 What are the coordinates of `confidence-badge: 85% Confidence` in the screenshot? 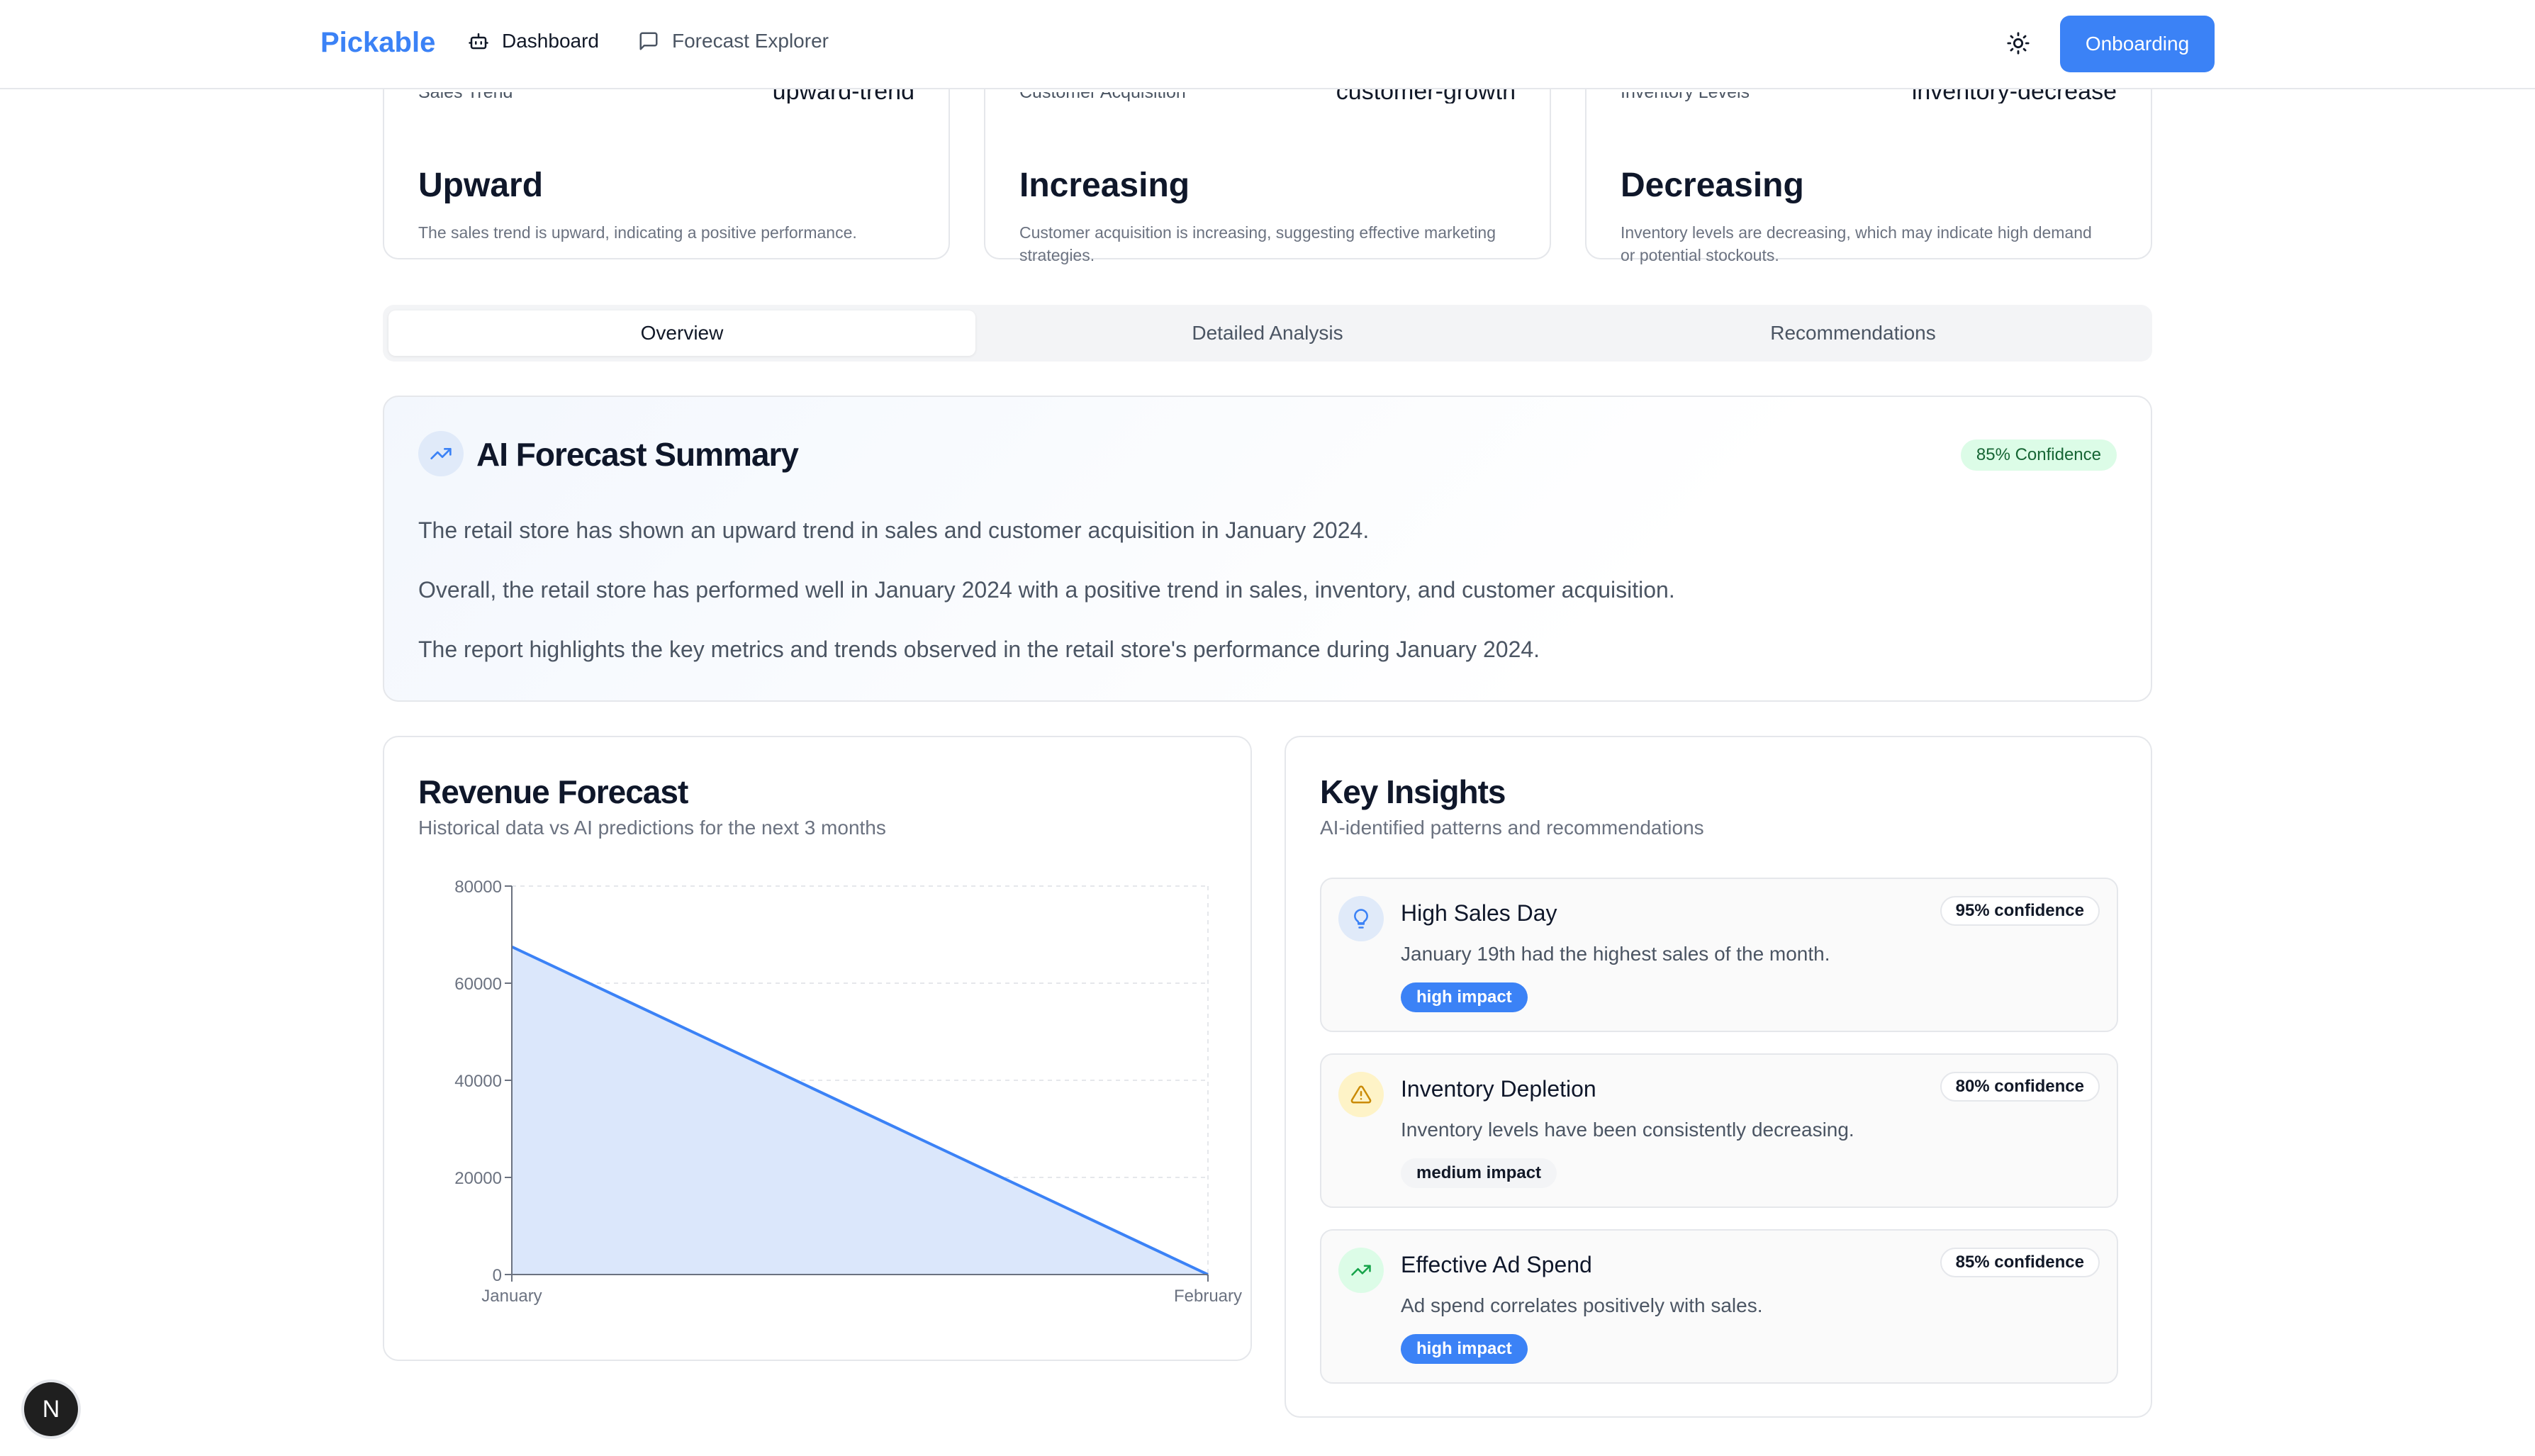 It's located at (2039, 455).